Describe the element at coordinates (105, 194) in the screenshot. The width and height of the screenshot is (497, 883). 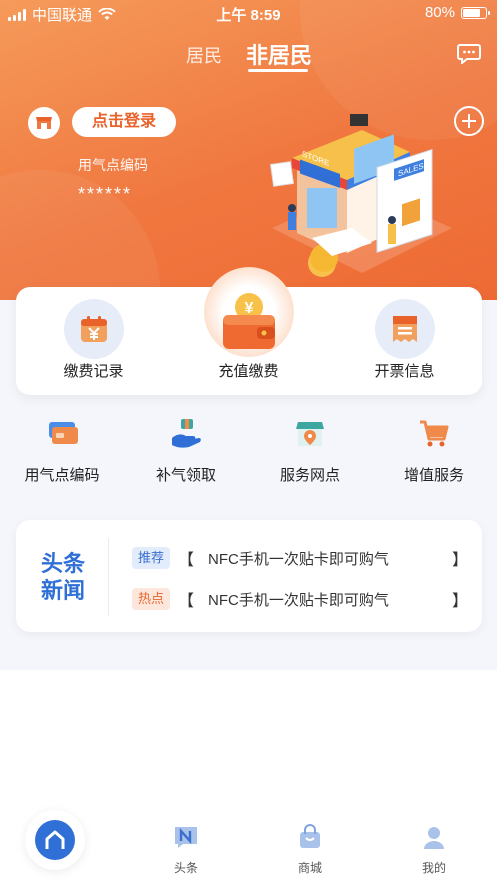
I see `gas-code-value: ******` at that location.